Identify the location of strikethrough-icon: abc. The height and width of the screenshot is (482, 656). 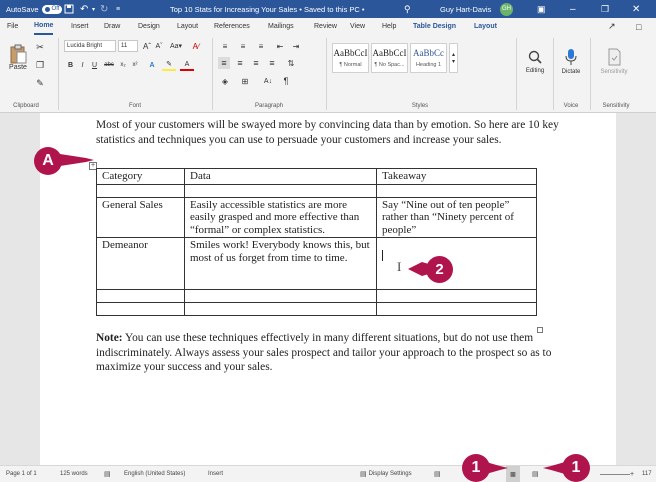
(109, 65).